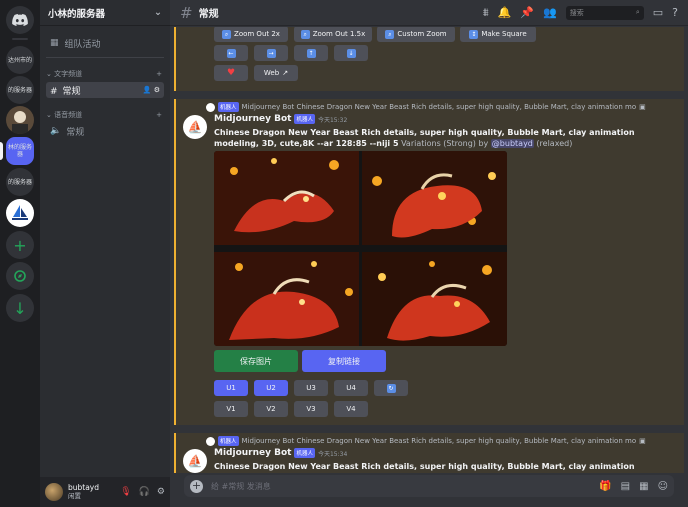 The width and height of the screenshot is (688, 507). I want to click on channel-item-general: # 常规 👤 ⚙, so click(105, 90).